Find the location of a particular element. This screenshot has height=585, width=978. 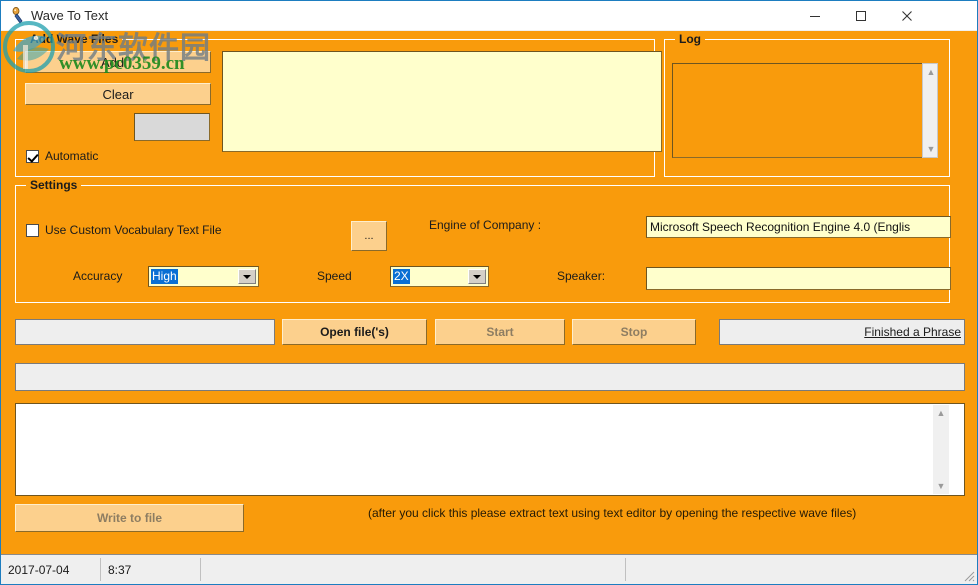

log-textarea is located at coordinates (798, 110).